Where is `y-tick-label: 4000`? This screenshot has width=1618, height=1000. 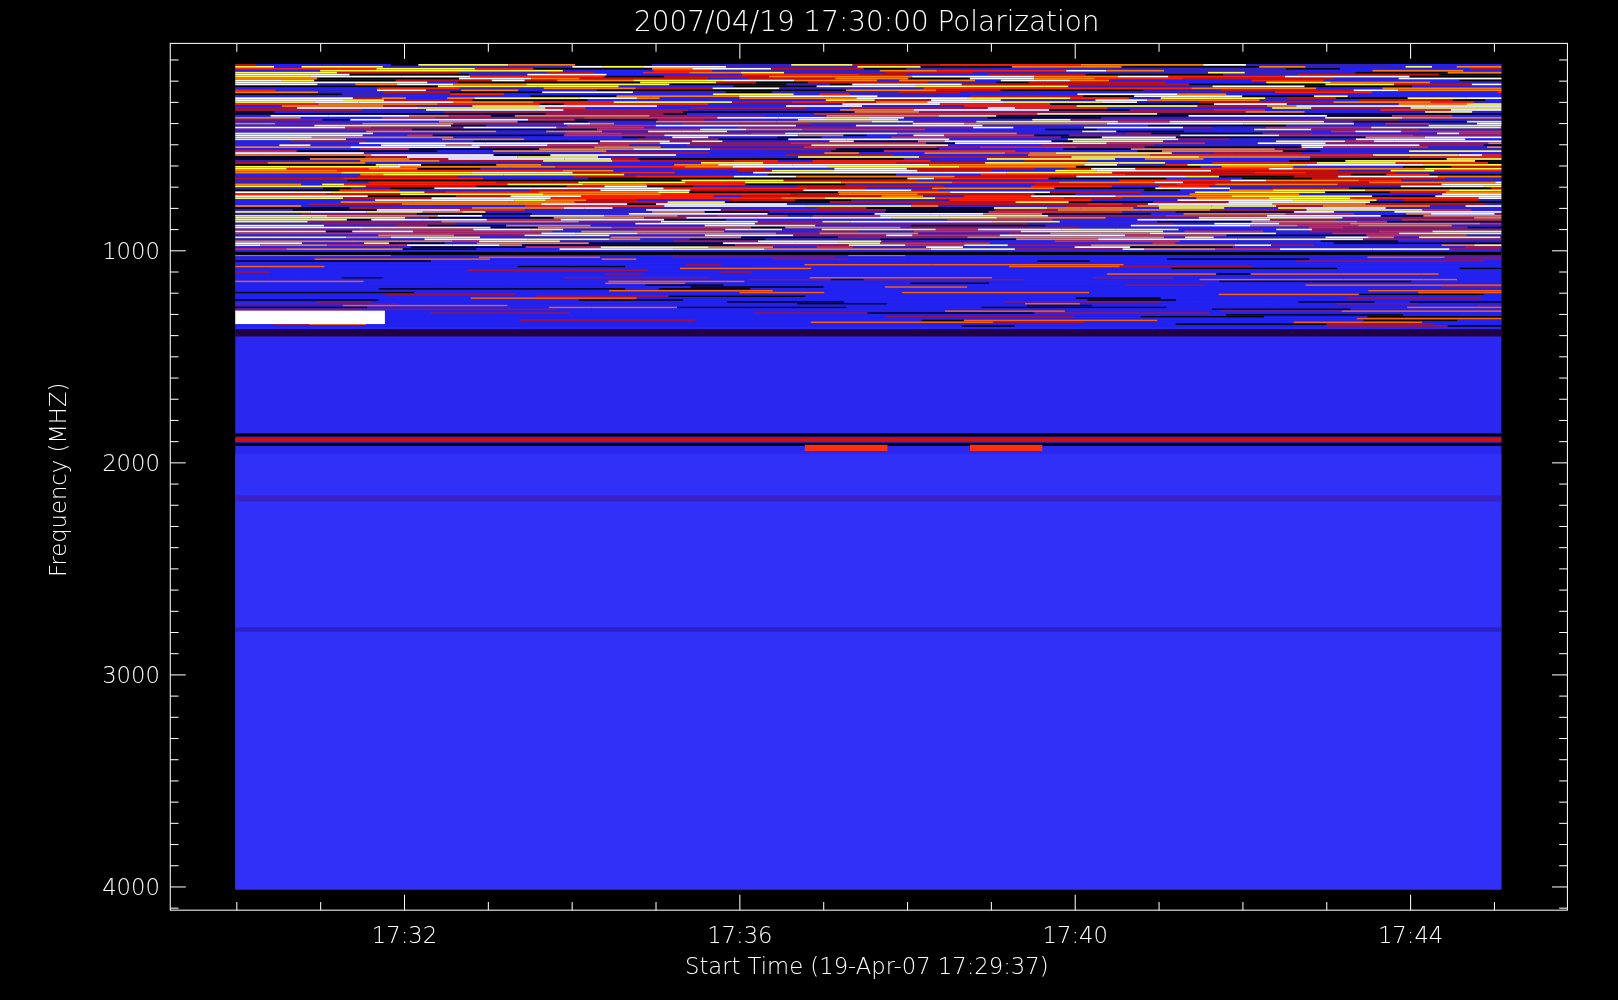
y-tick-label: 4000 is located at coordinates (131, 887).